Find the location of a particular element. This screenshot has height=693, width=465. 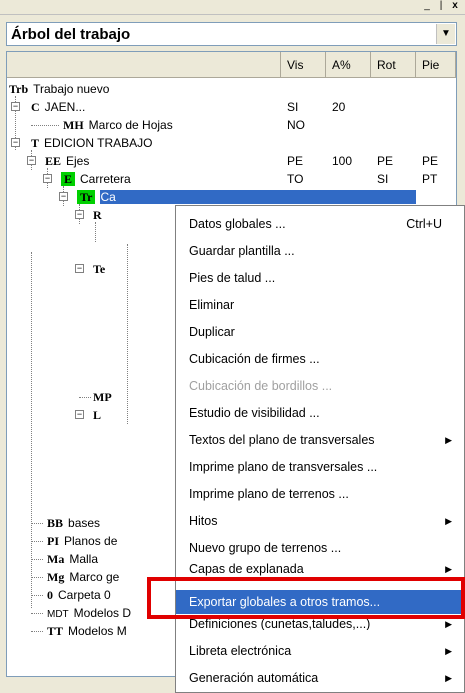

tree-row-selected: − Tr Ca is located at coordinates (231, 197).